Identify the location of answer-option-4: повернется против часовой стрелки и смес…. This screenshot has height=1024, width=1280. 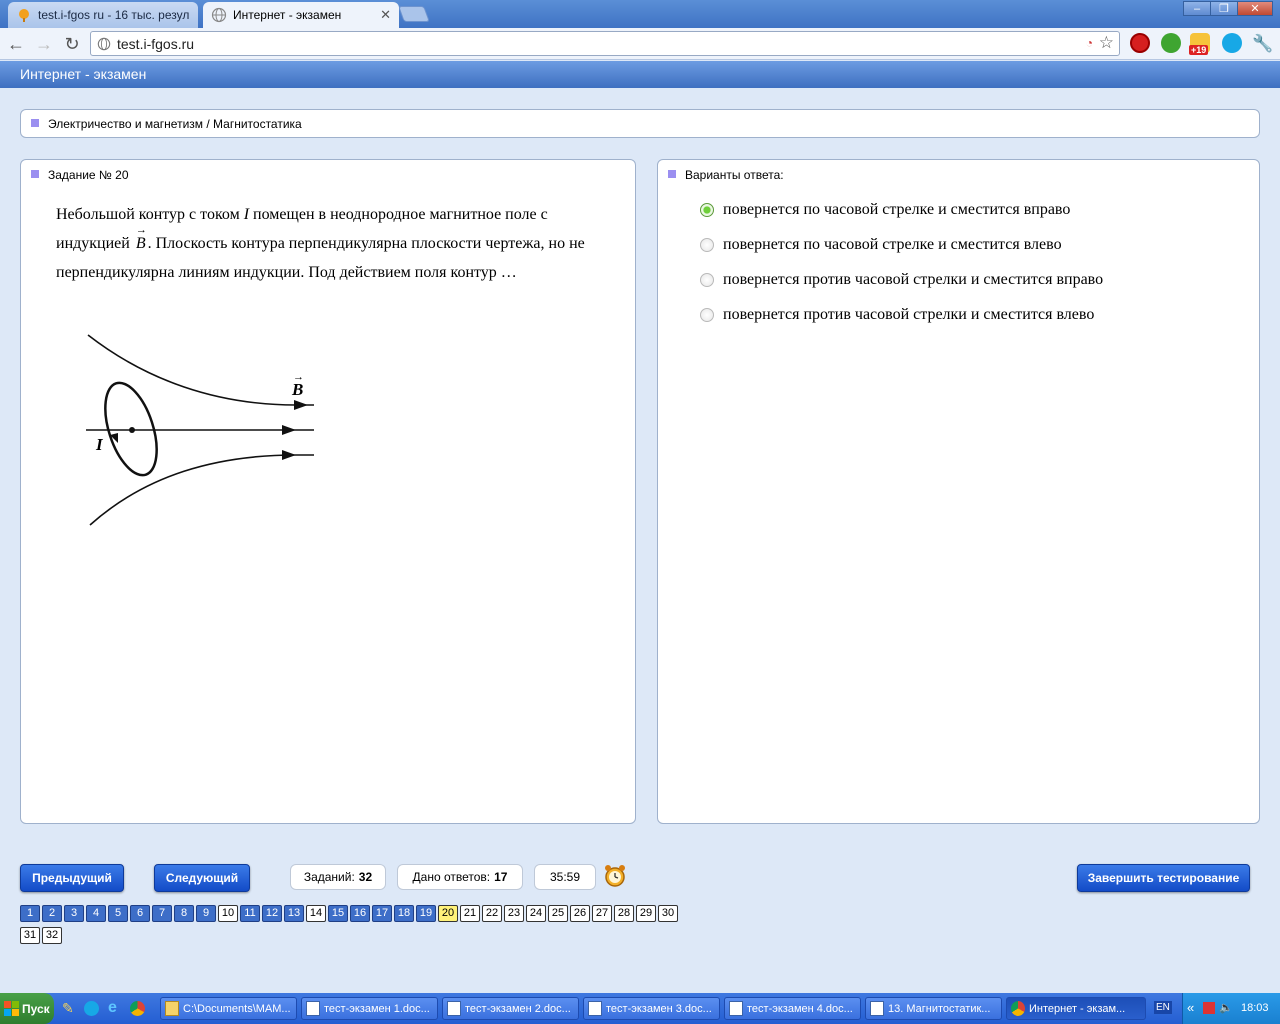
(897, 315).